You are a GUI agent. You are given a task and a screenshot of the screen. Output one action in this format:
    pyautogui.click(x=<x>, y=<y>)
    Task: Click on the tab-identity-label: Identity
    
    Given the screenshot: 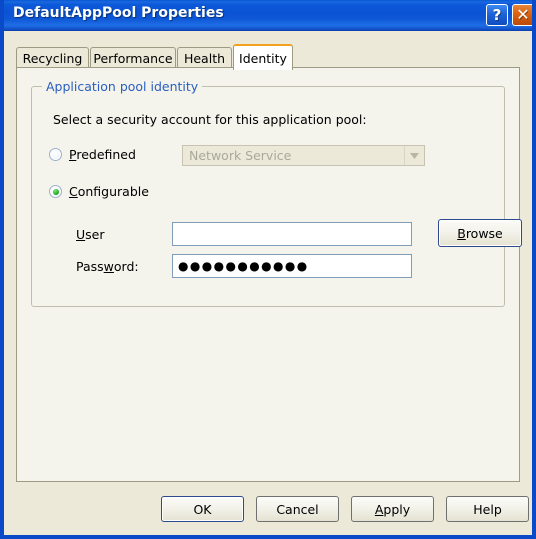 What is the action you would take?
    pyautogui.click(x=263, y=58)
    